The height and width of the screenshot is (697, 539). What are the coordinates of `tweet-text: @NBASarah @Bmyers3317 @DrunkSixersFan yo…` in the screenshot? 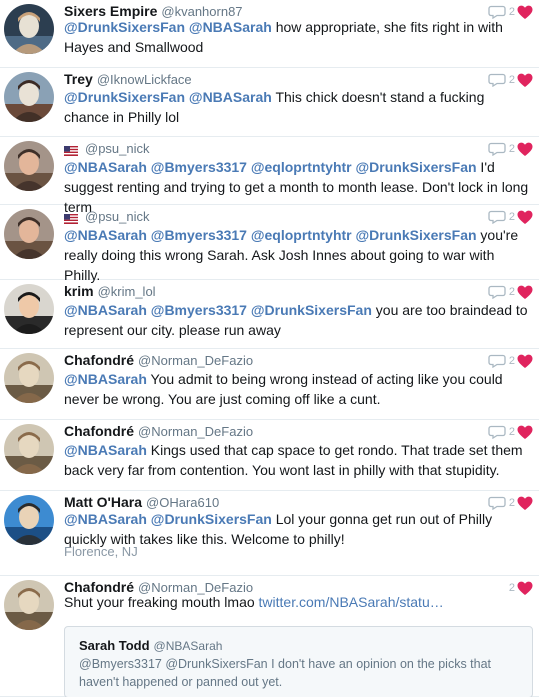 It's located at (296, 320).